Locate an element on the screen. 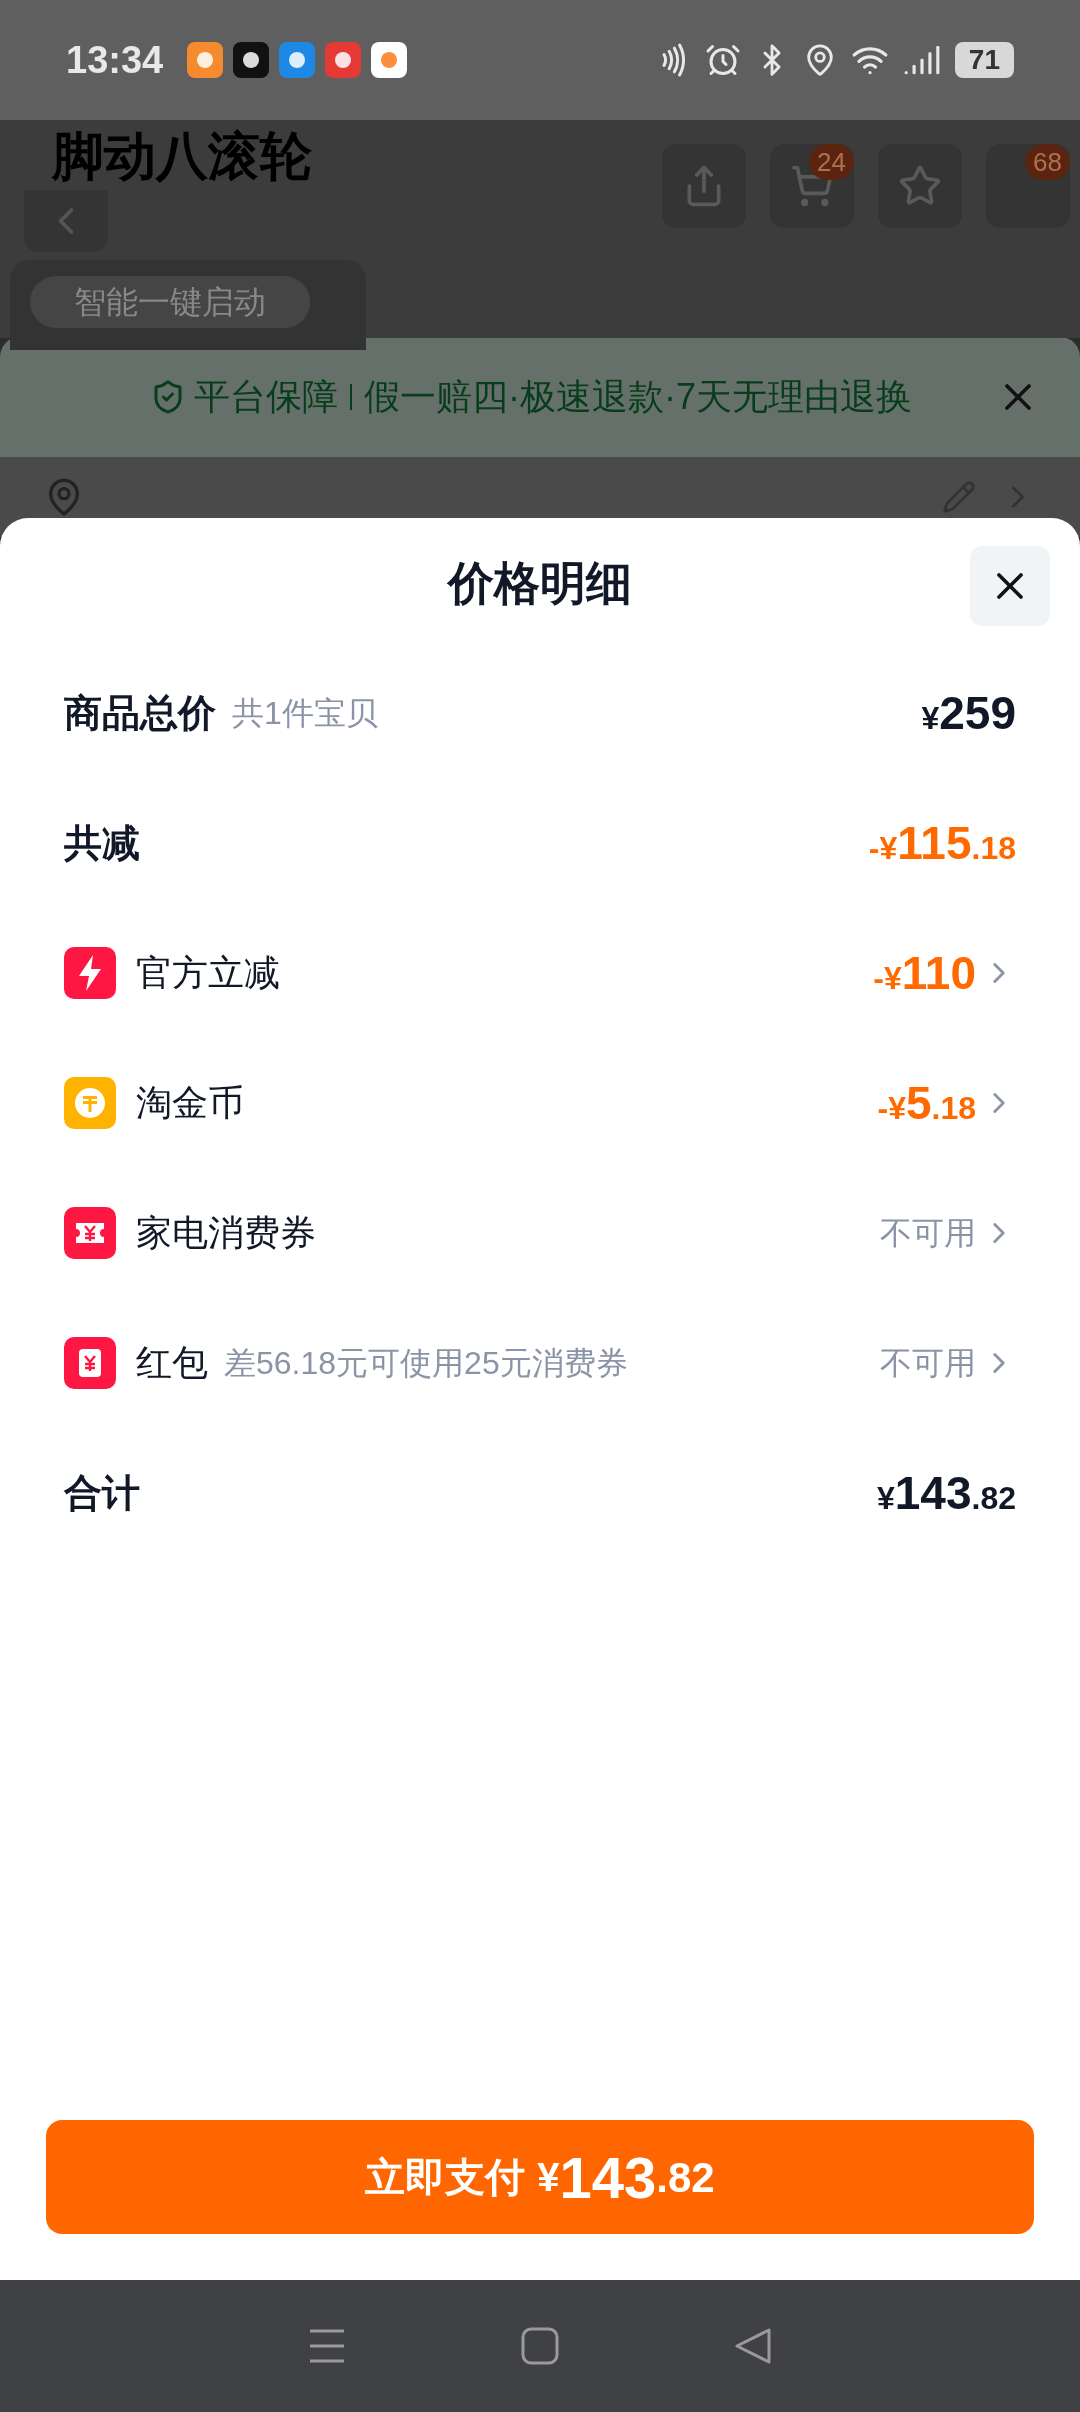 This screenshot has height=2412, width=1080. home-icon is located at coordinates (540, 2346).